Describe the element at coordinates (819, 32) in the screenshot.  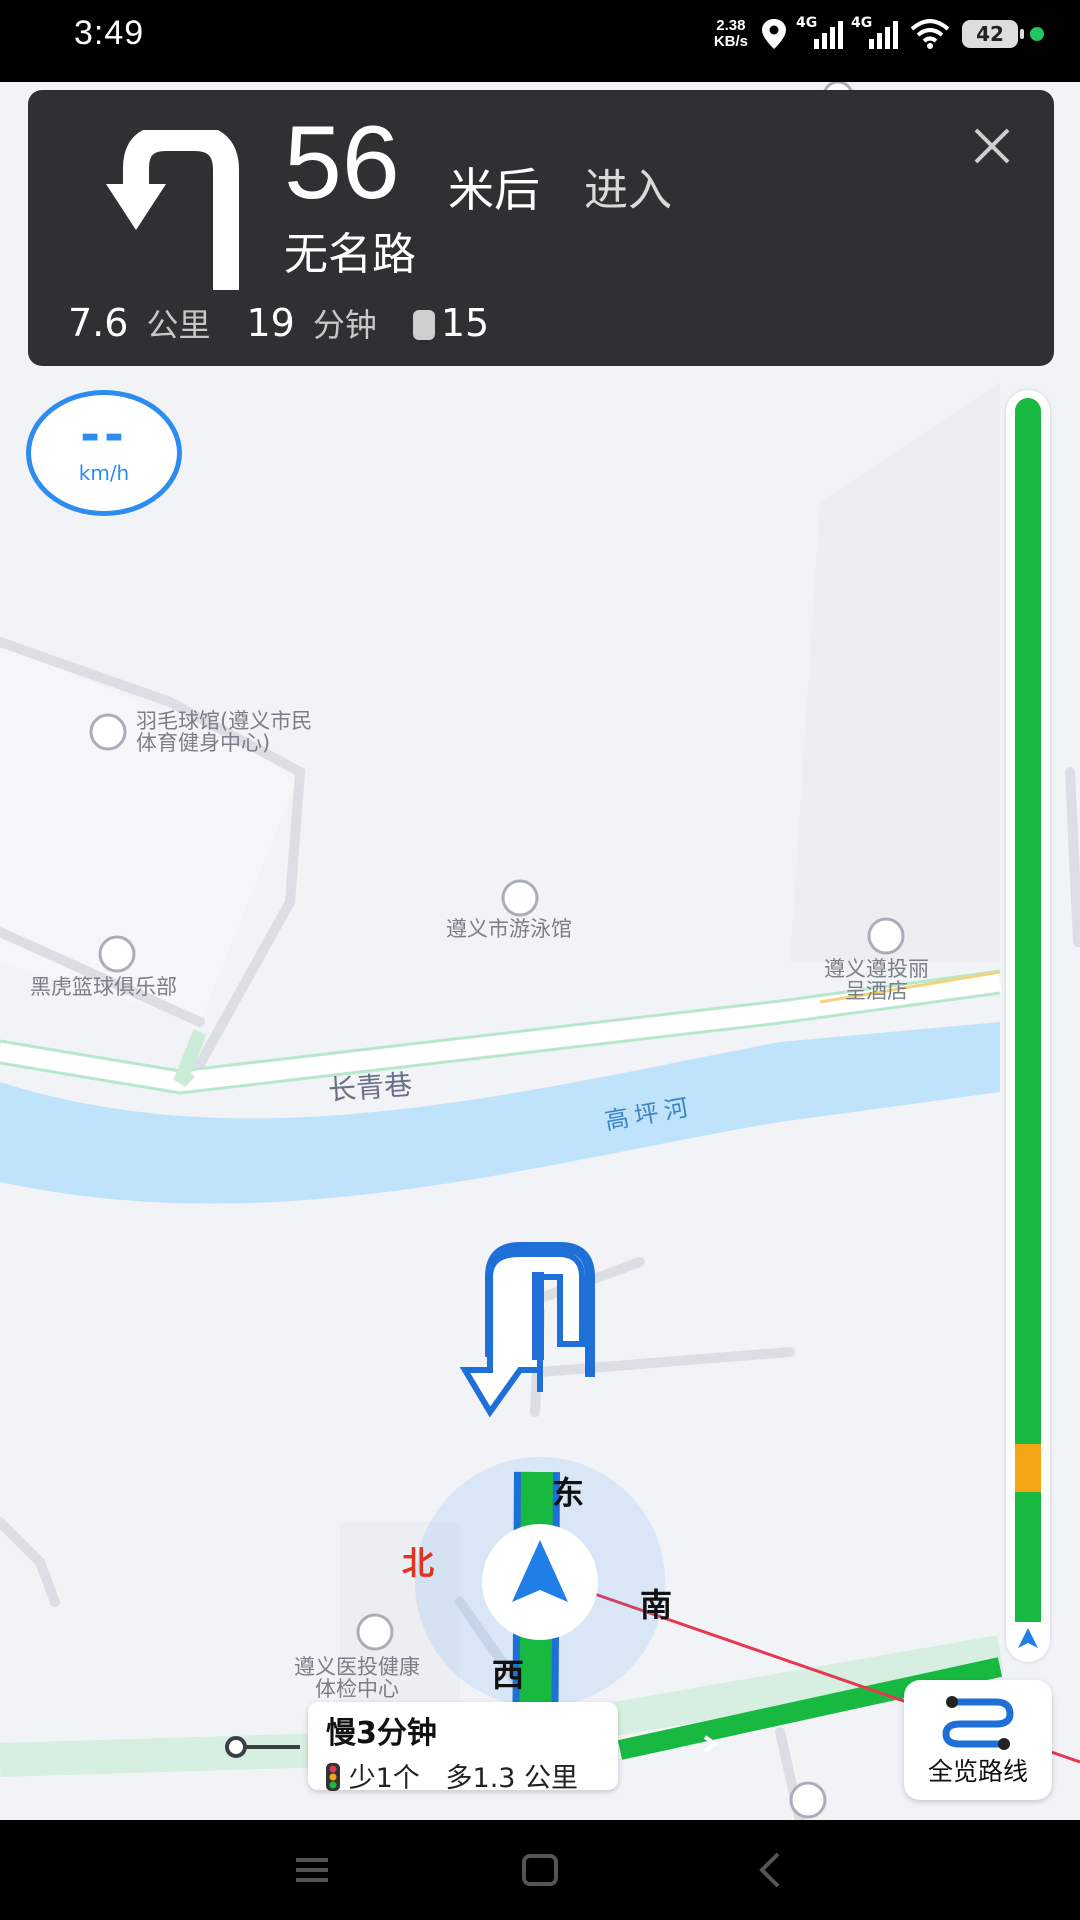
I see `signal-icon-sim1: 4G` at that location.